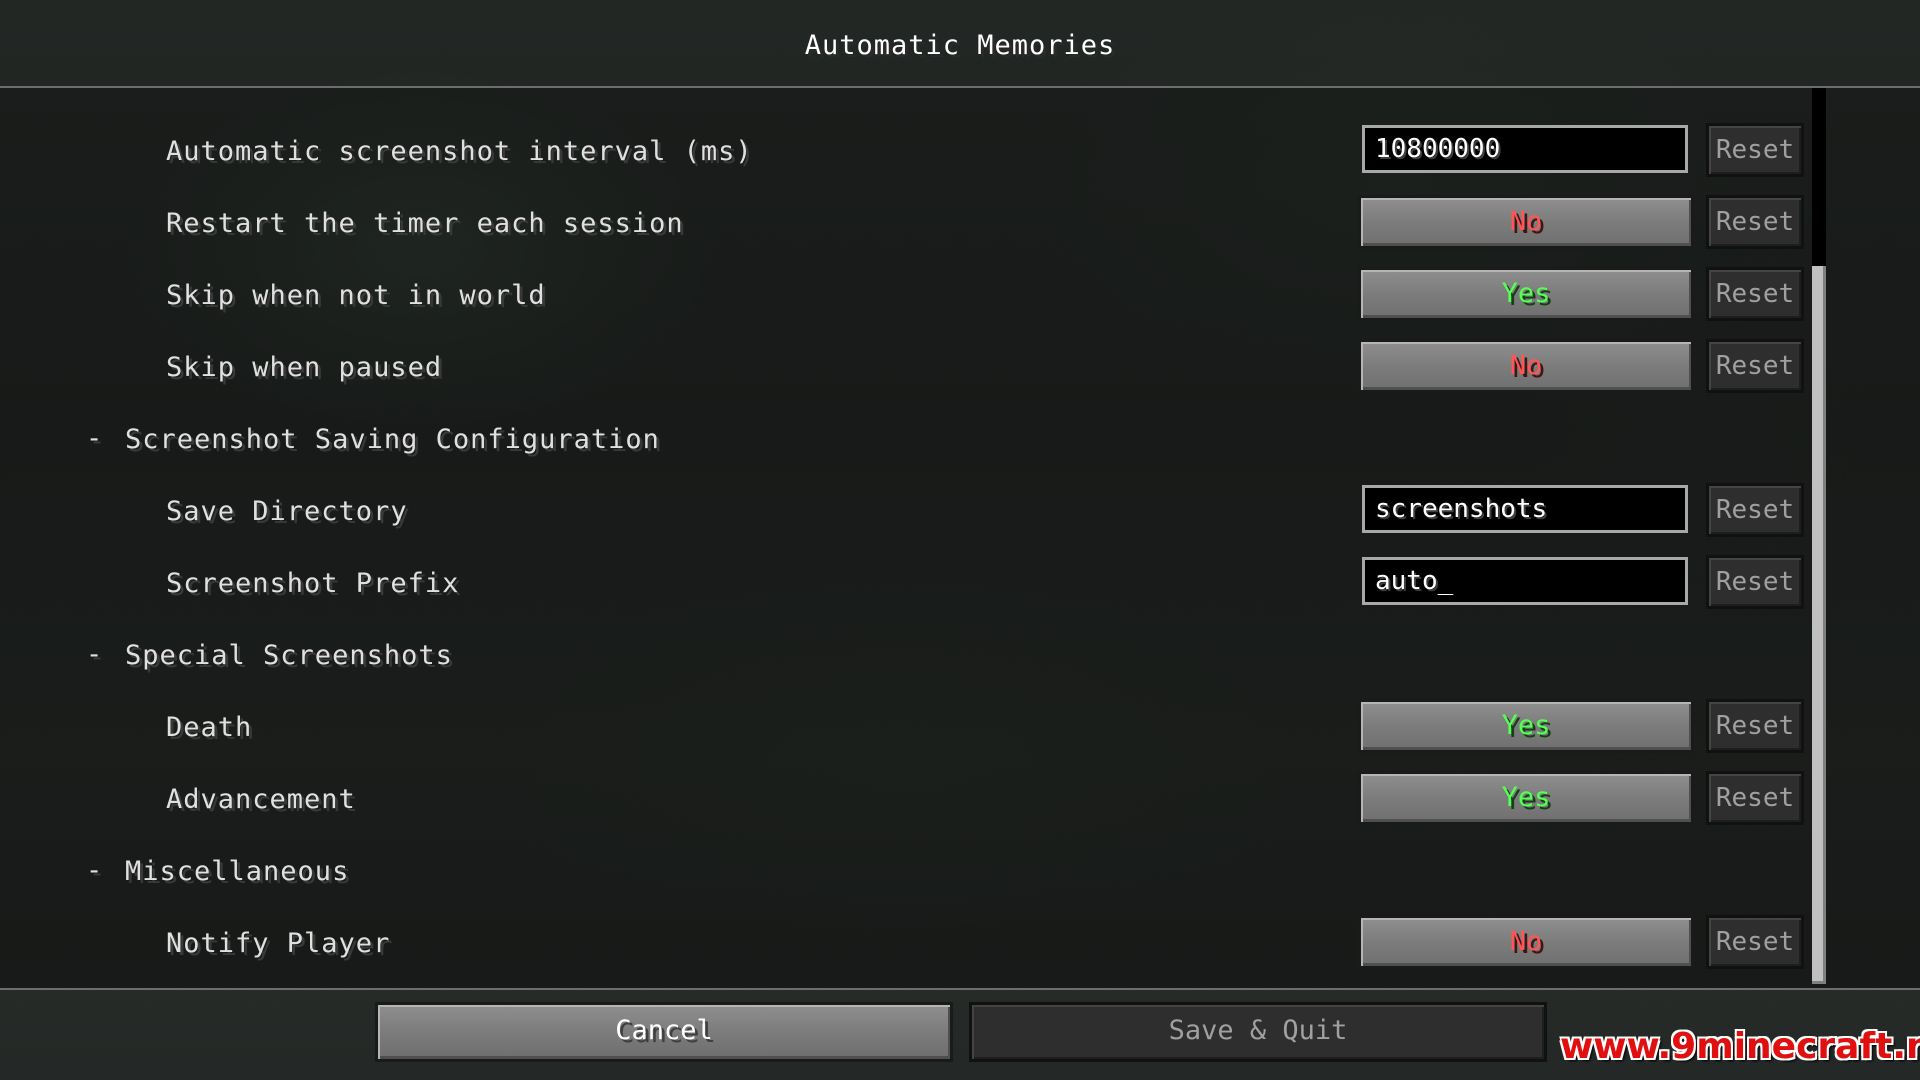 This screenshot has height=1080, width=1920. What do you see at coordinates (1525, 149) in the screenshot?
I see `screenshot-interval-input` at bounding box center [1525, 149].